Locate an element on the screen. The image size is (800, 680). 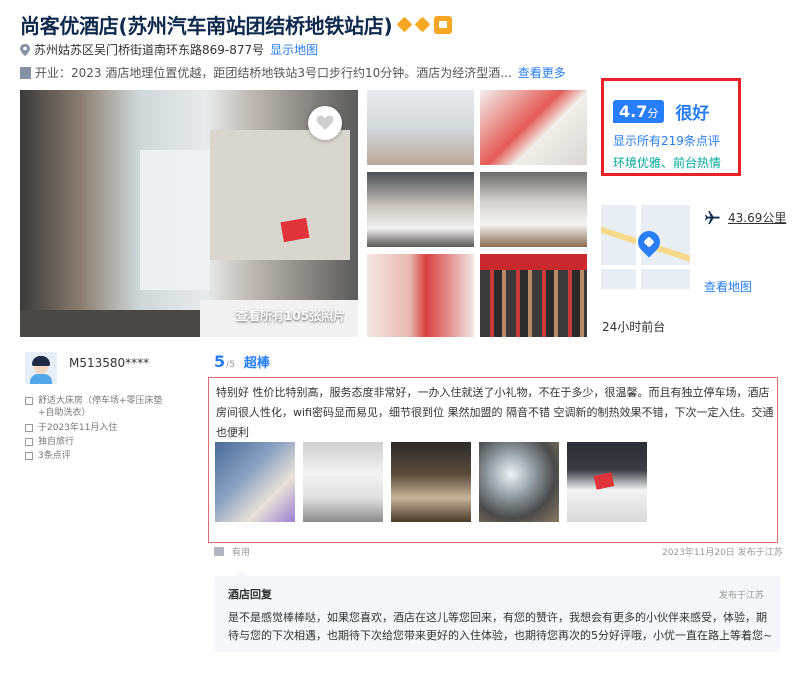
score-badge: 4.7分 is located at coordinates (639, 111).